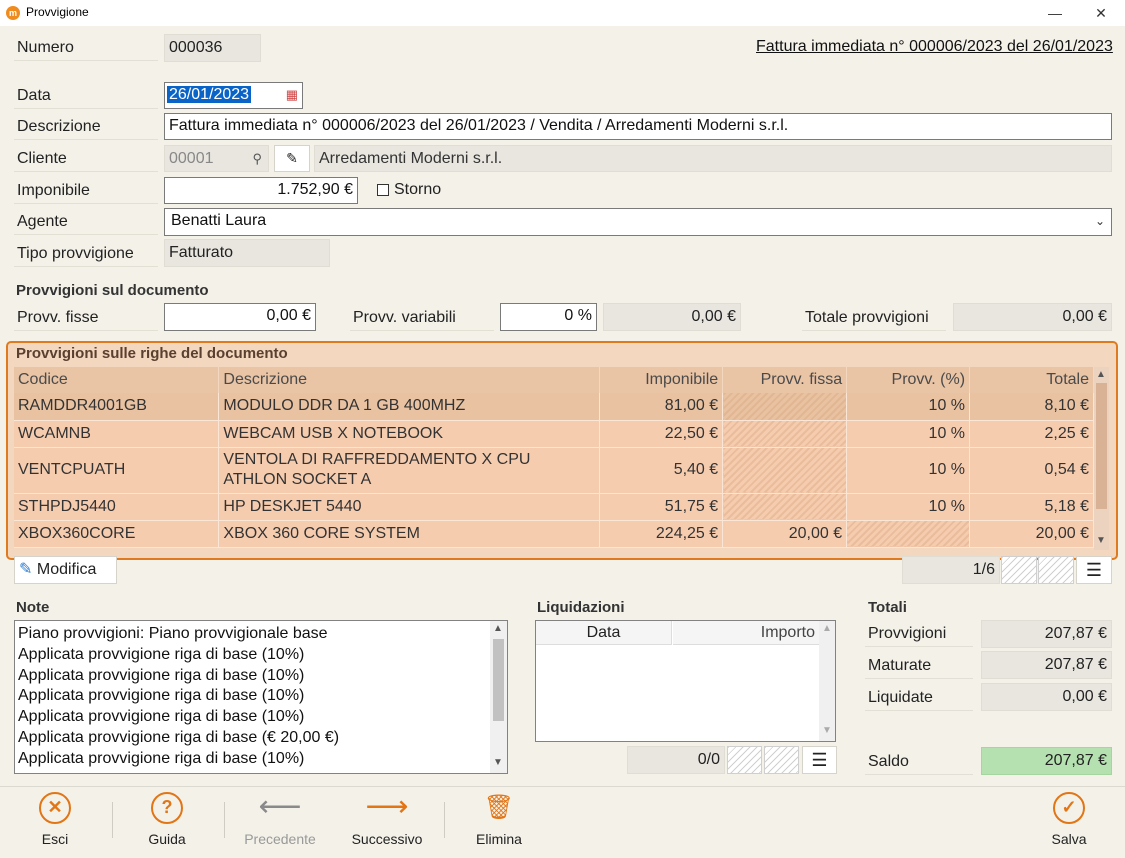 This screenshot has height=858, width=1125. I want to click on cliente-code: 00001, so click(191, 158).